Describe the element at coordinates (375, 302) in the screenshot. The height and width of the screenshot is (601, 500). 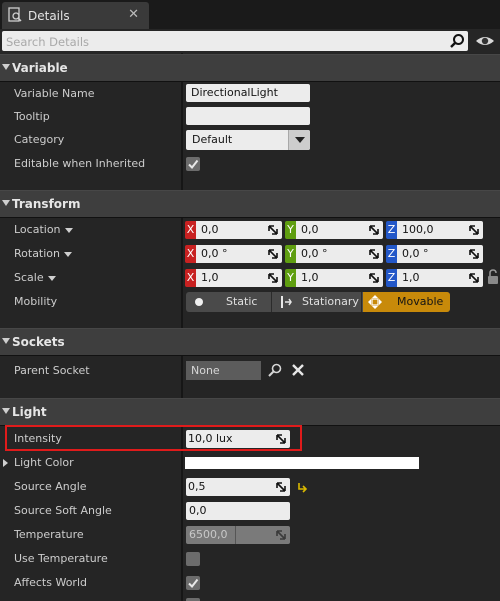
I see `move-icon` at that location.